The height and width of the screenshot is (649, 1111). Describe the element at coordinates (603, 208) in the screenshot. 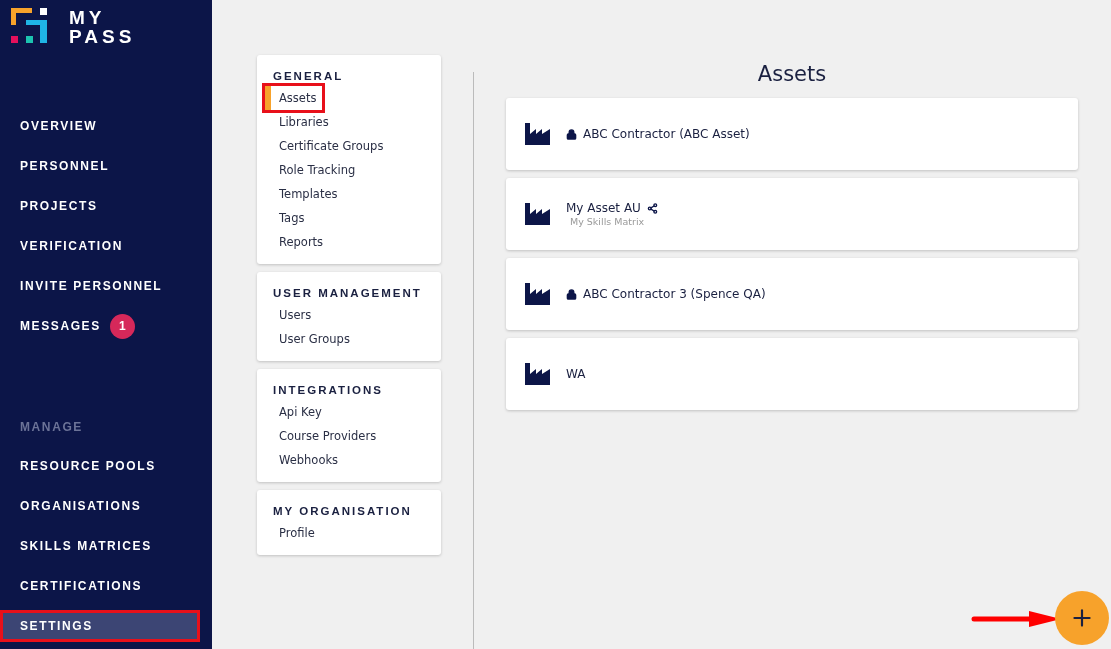

I see `asset-name: My Asset AU` at that location.